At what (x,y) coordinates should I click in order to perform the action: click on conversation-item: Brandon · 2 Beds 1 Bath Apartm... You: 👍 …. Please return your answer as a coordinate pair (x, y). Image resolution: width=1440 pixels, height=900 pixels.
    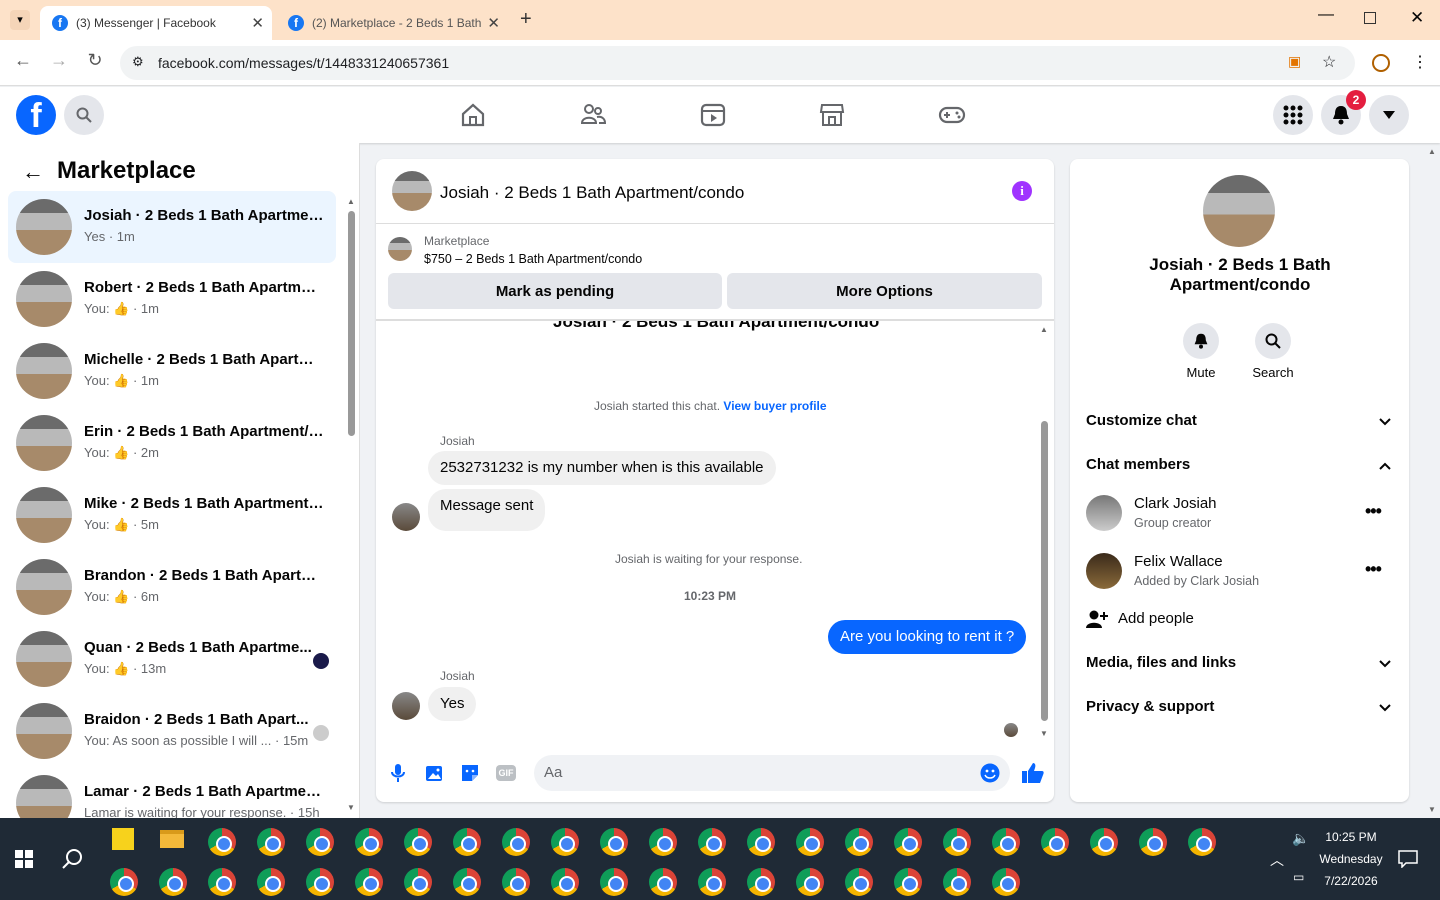
    Looking at the image, I should click on (172, 587).